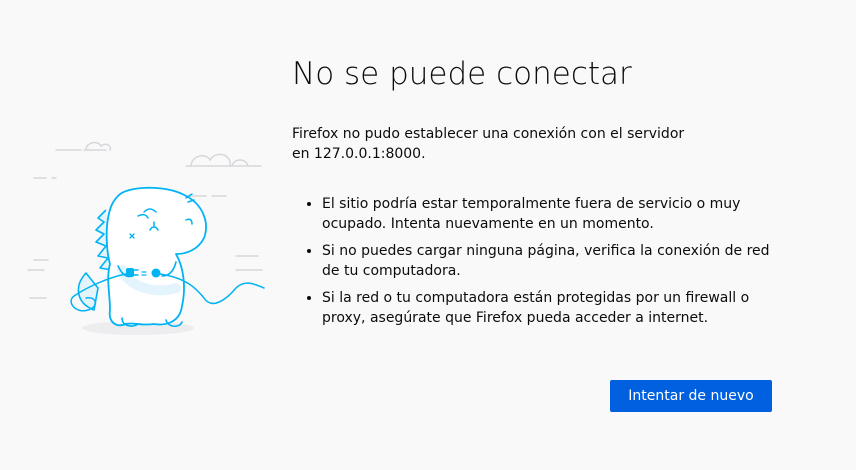 The height and width of the screenshot is (470, 856). What do you see at coordinates (691, 396) in the screenshot?
I see `retry-button: Intentar de nuevo` at bounding box center [691, 396].